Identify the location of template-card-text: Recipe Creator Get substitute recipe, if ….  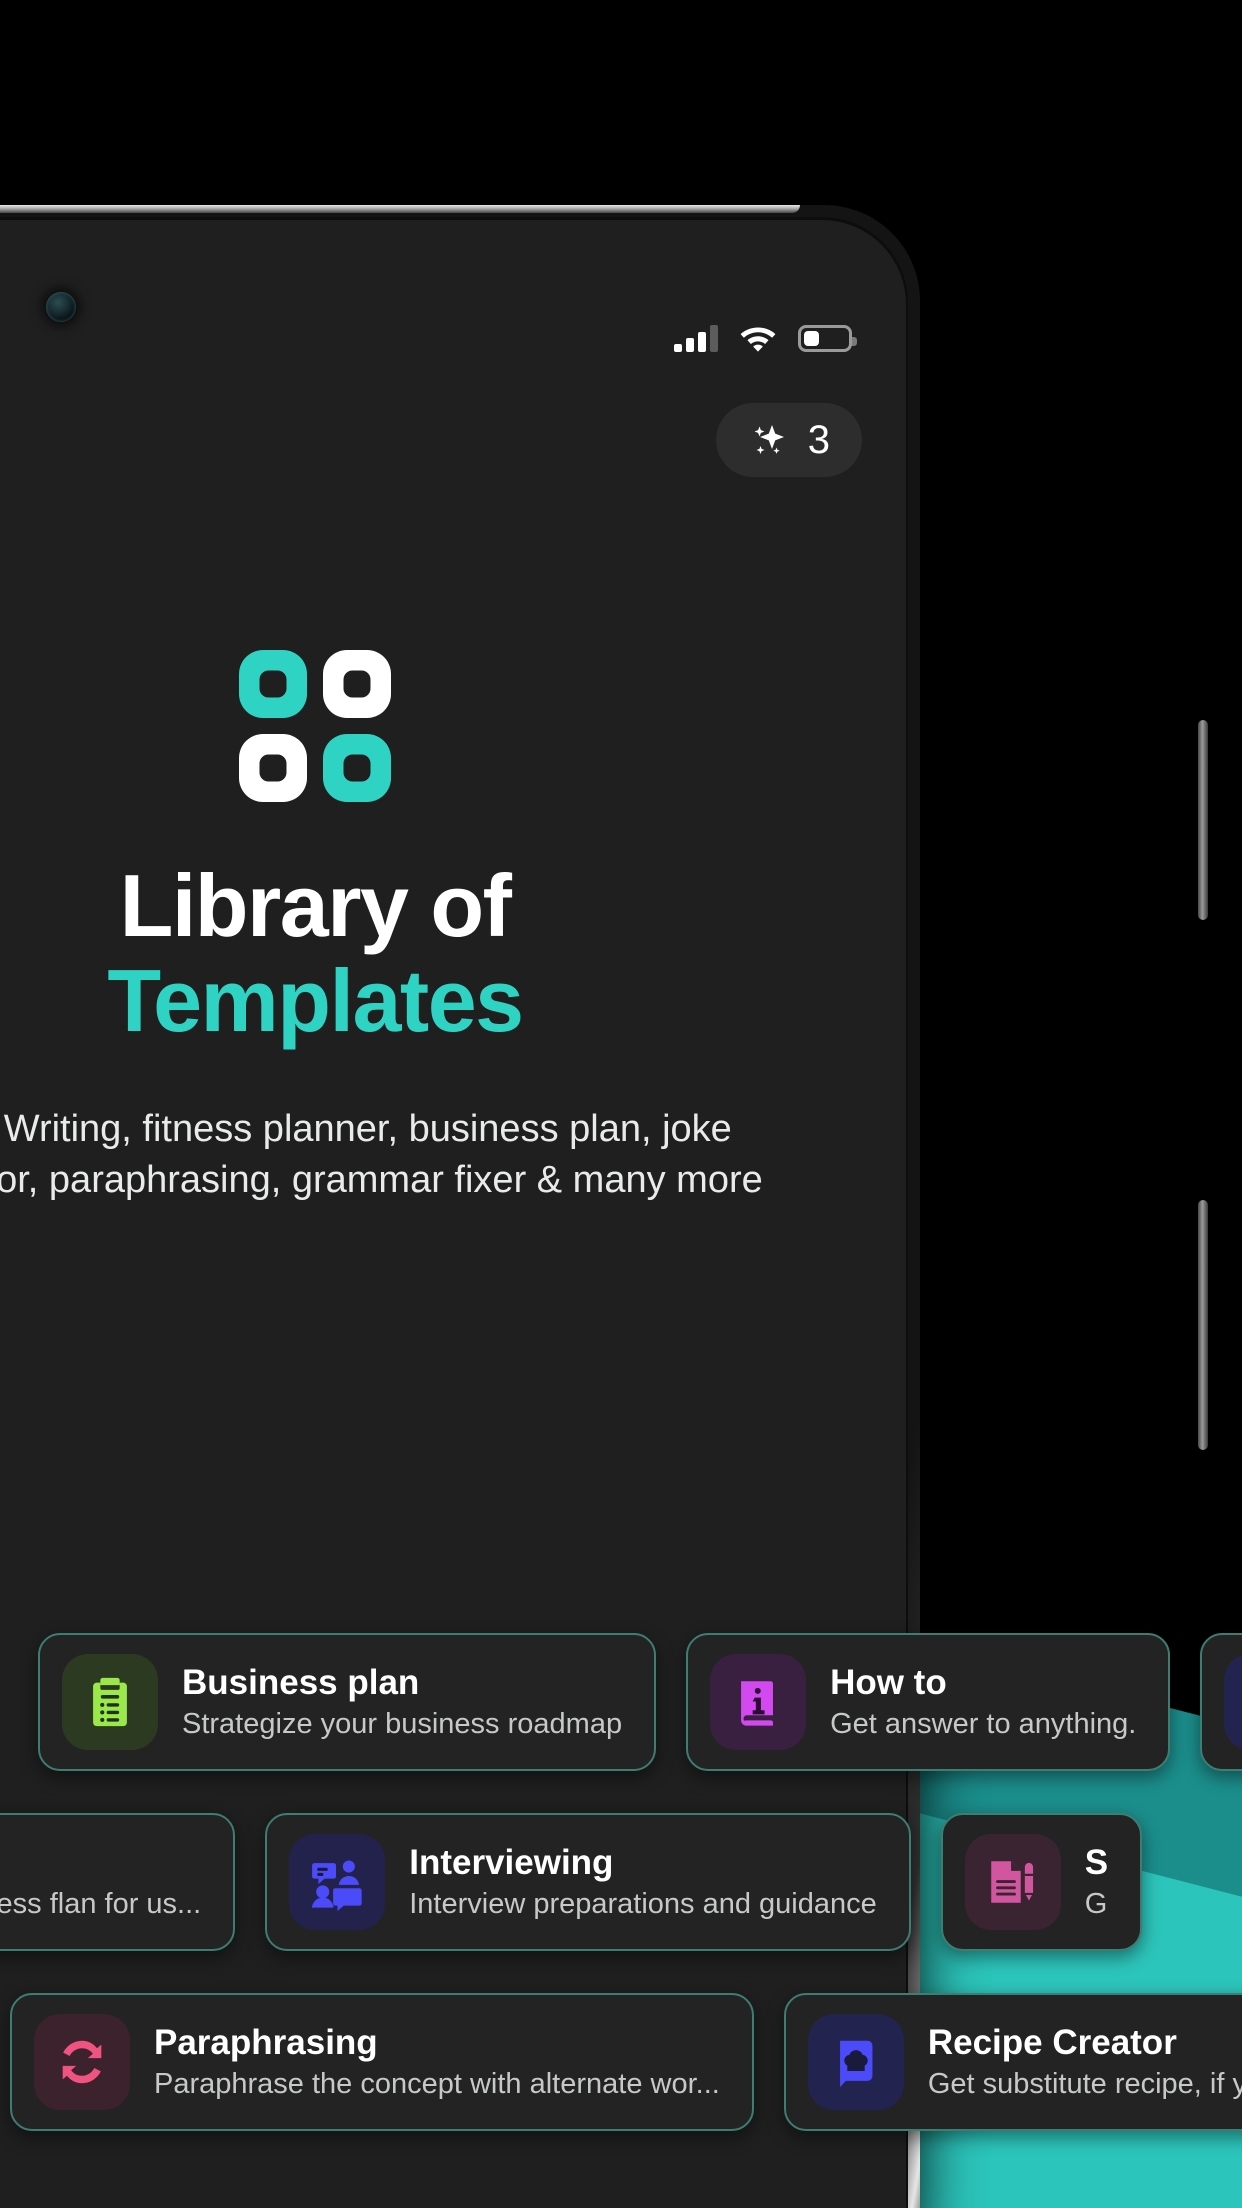
(1085, 2062).